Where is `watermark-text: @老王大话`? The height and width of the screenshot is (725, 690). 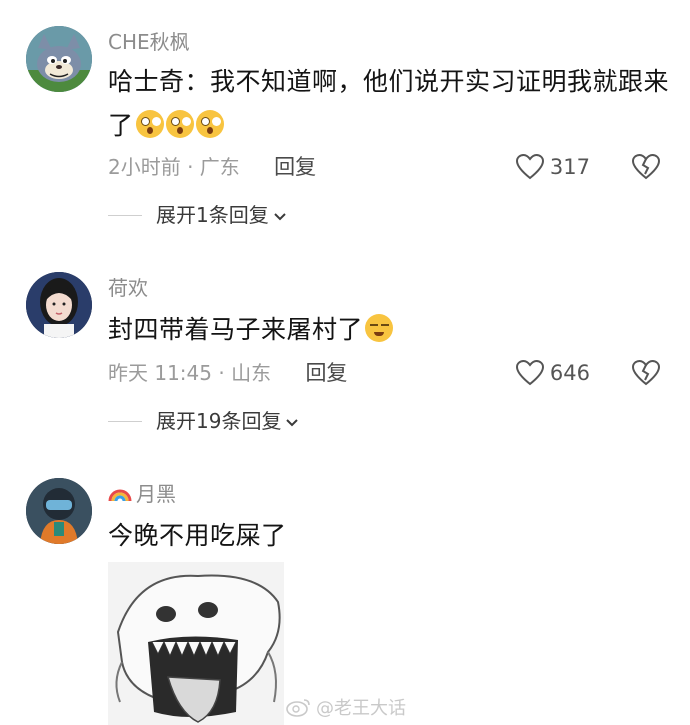 watermark-text: @老王大话 is located at coordinates (361, 708).